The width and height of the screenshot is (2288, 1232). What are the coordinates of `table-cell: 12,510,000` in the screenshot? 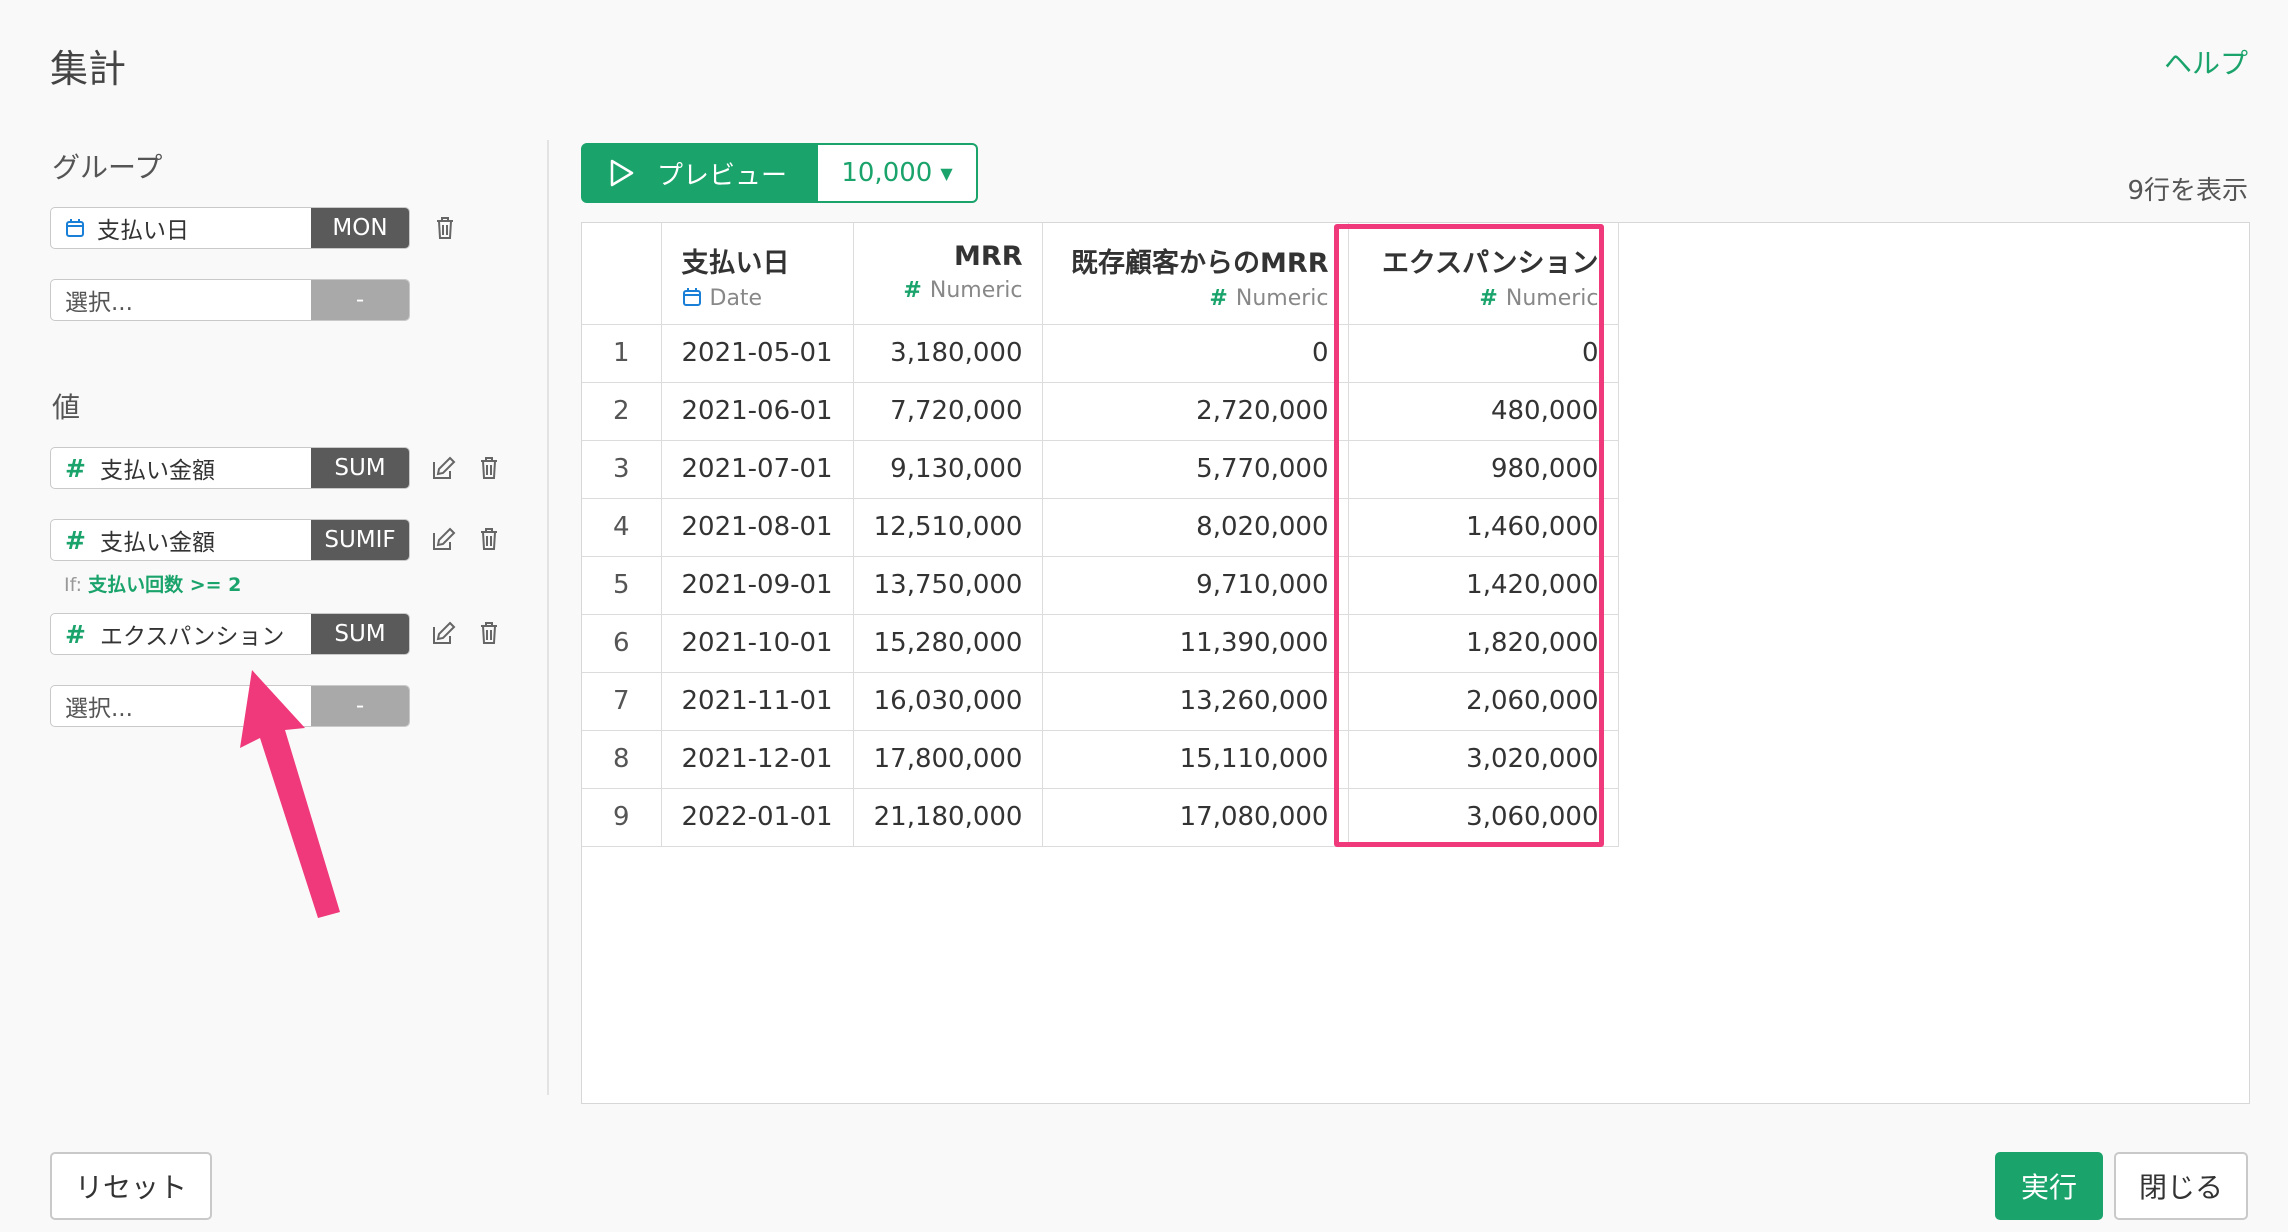 It's located at (948, 527).